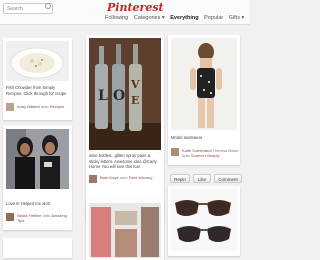 The image size is (320, 260). I want to click on bottle-letter: O, so click(119, 96).